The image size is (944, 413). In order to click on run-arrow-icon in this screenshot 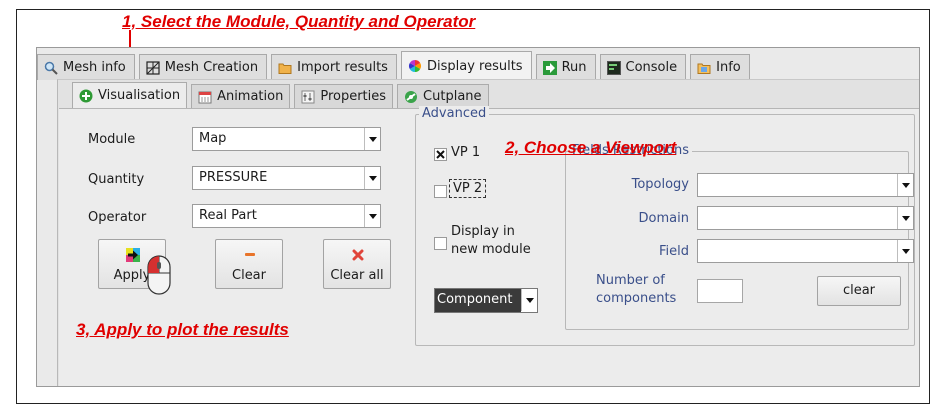, I will do `click(549, 67)`.